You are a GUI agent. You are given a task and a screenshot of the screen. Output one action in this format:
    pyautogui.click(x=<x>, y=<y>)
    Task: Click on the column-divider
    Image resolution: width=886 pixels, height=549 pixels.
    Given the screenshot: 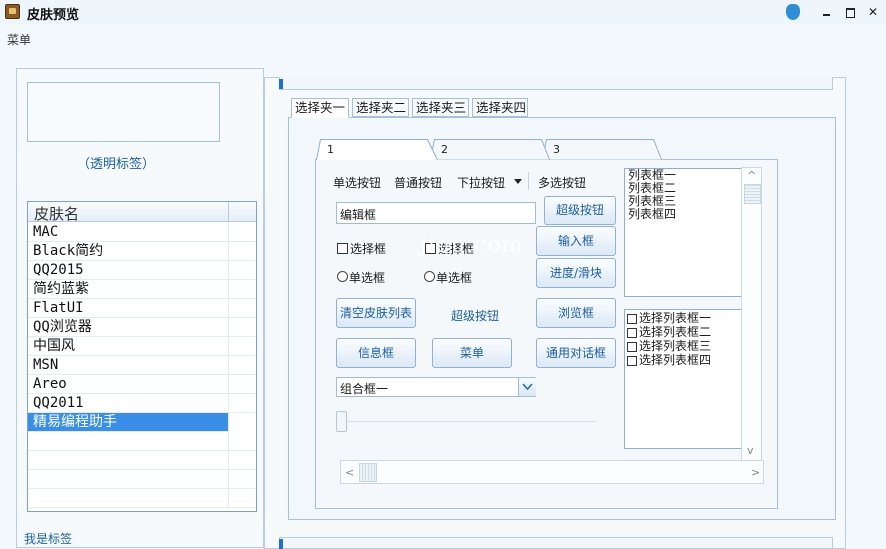 What is the action you would take?
    pyautogui.click(x=228, y=212)
    